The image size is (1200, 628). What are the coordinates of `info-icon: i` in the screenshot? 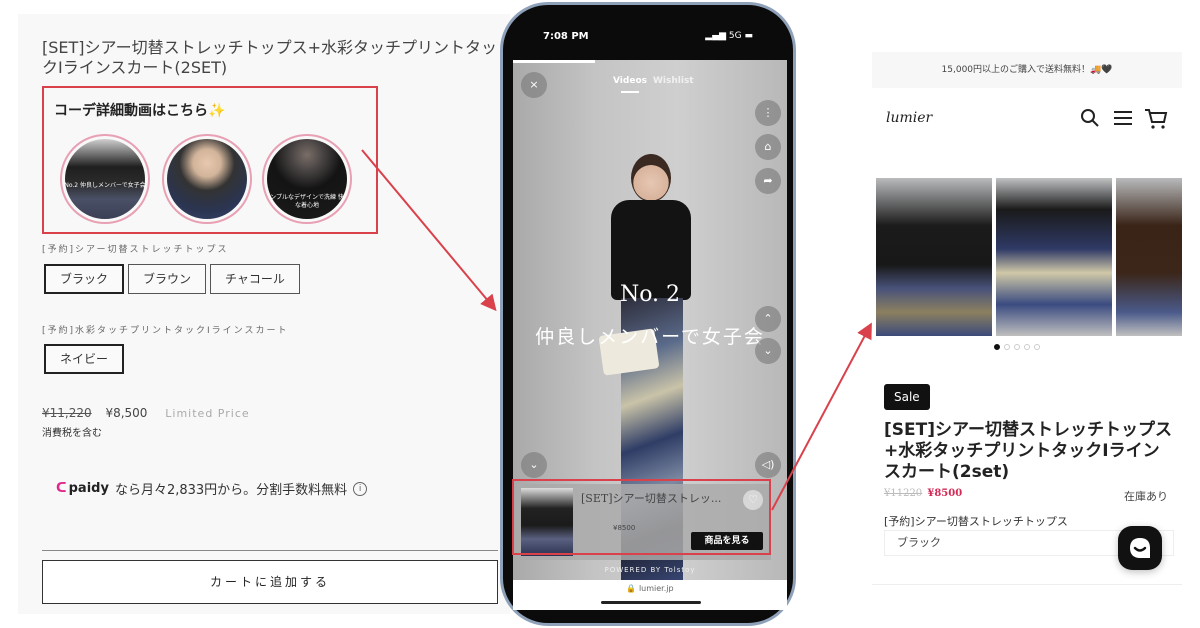 It's located at (360, 488).